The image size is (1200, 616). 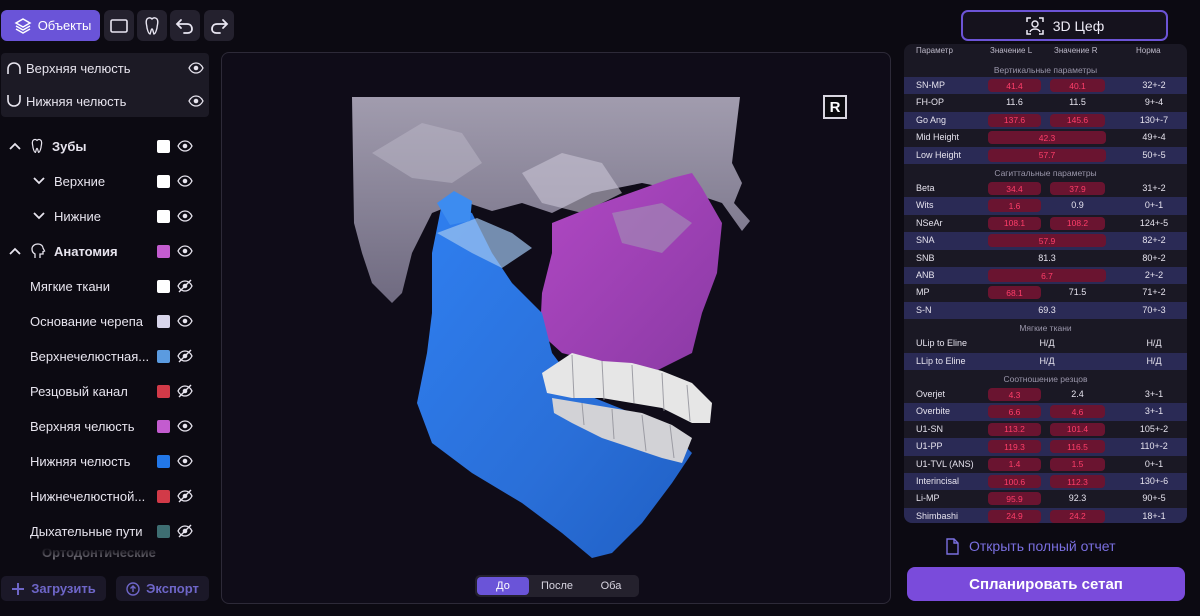 I want to click on seg-before: До, so click(x=503, y=586).